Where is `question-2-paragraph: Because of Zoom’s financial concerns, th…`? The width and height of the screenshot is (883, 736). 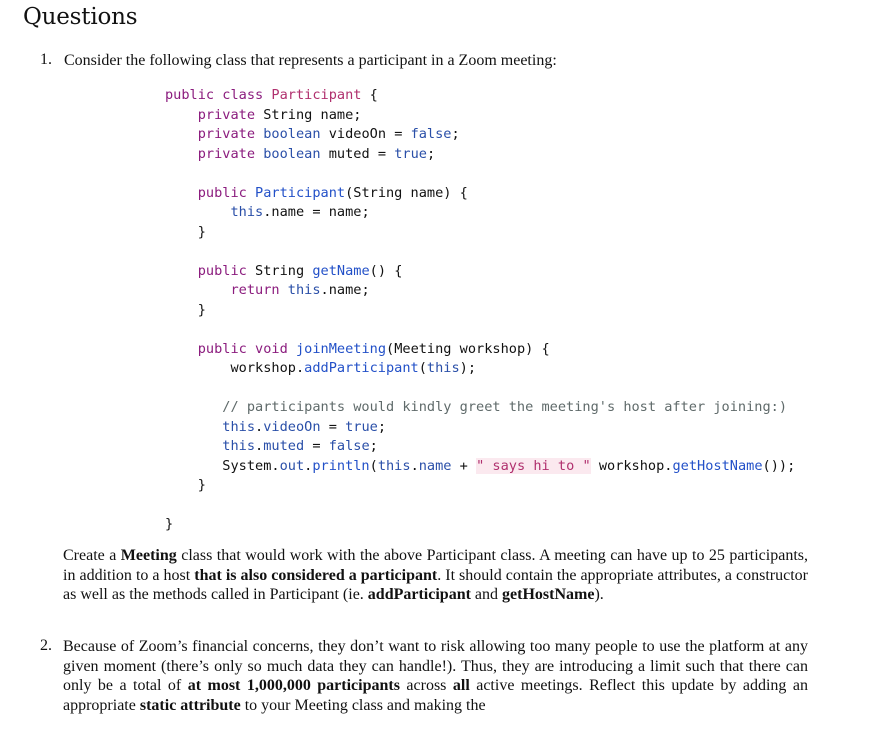 question-2-paragraph: Because of Zoom’s financial concerns, th… is located at coordinates (435, 676).